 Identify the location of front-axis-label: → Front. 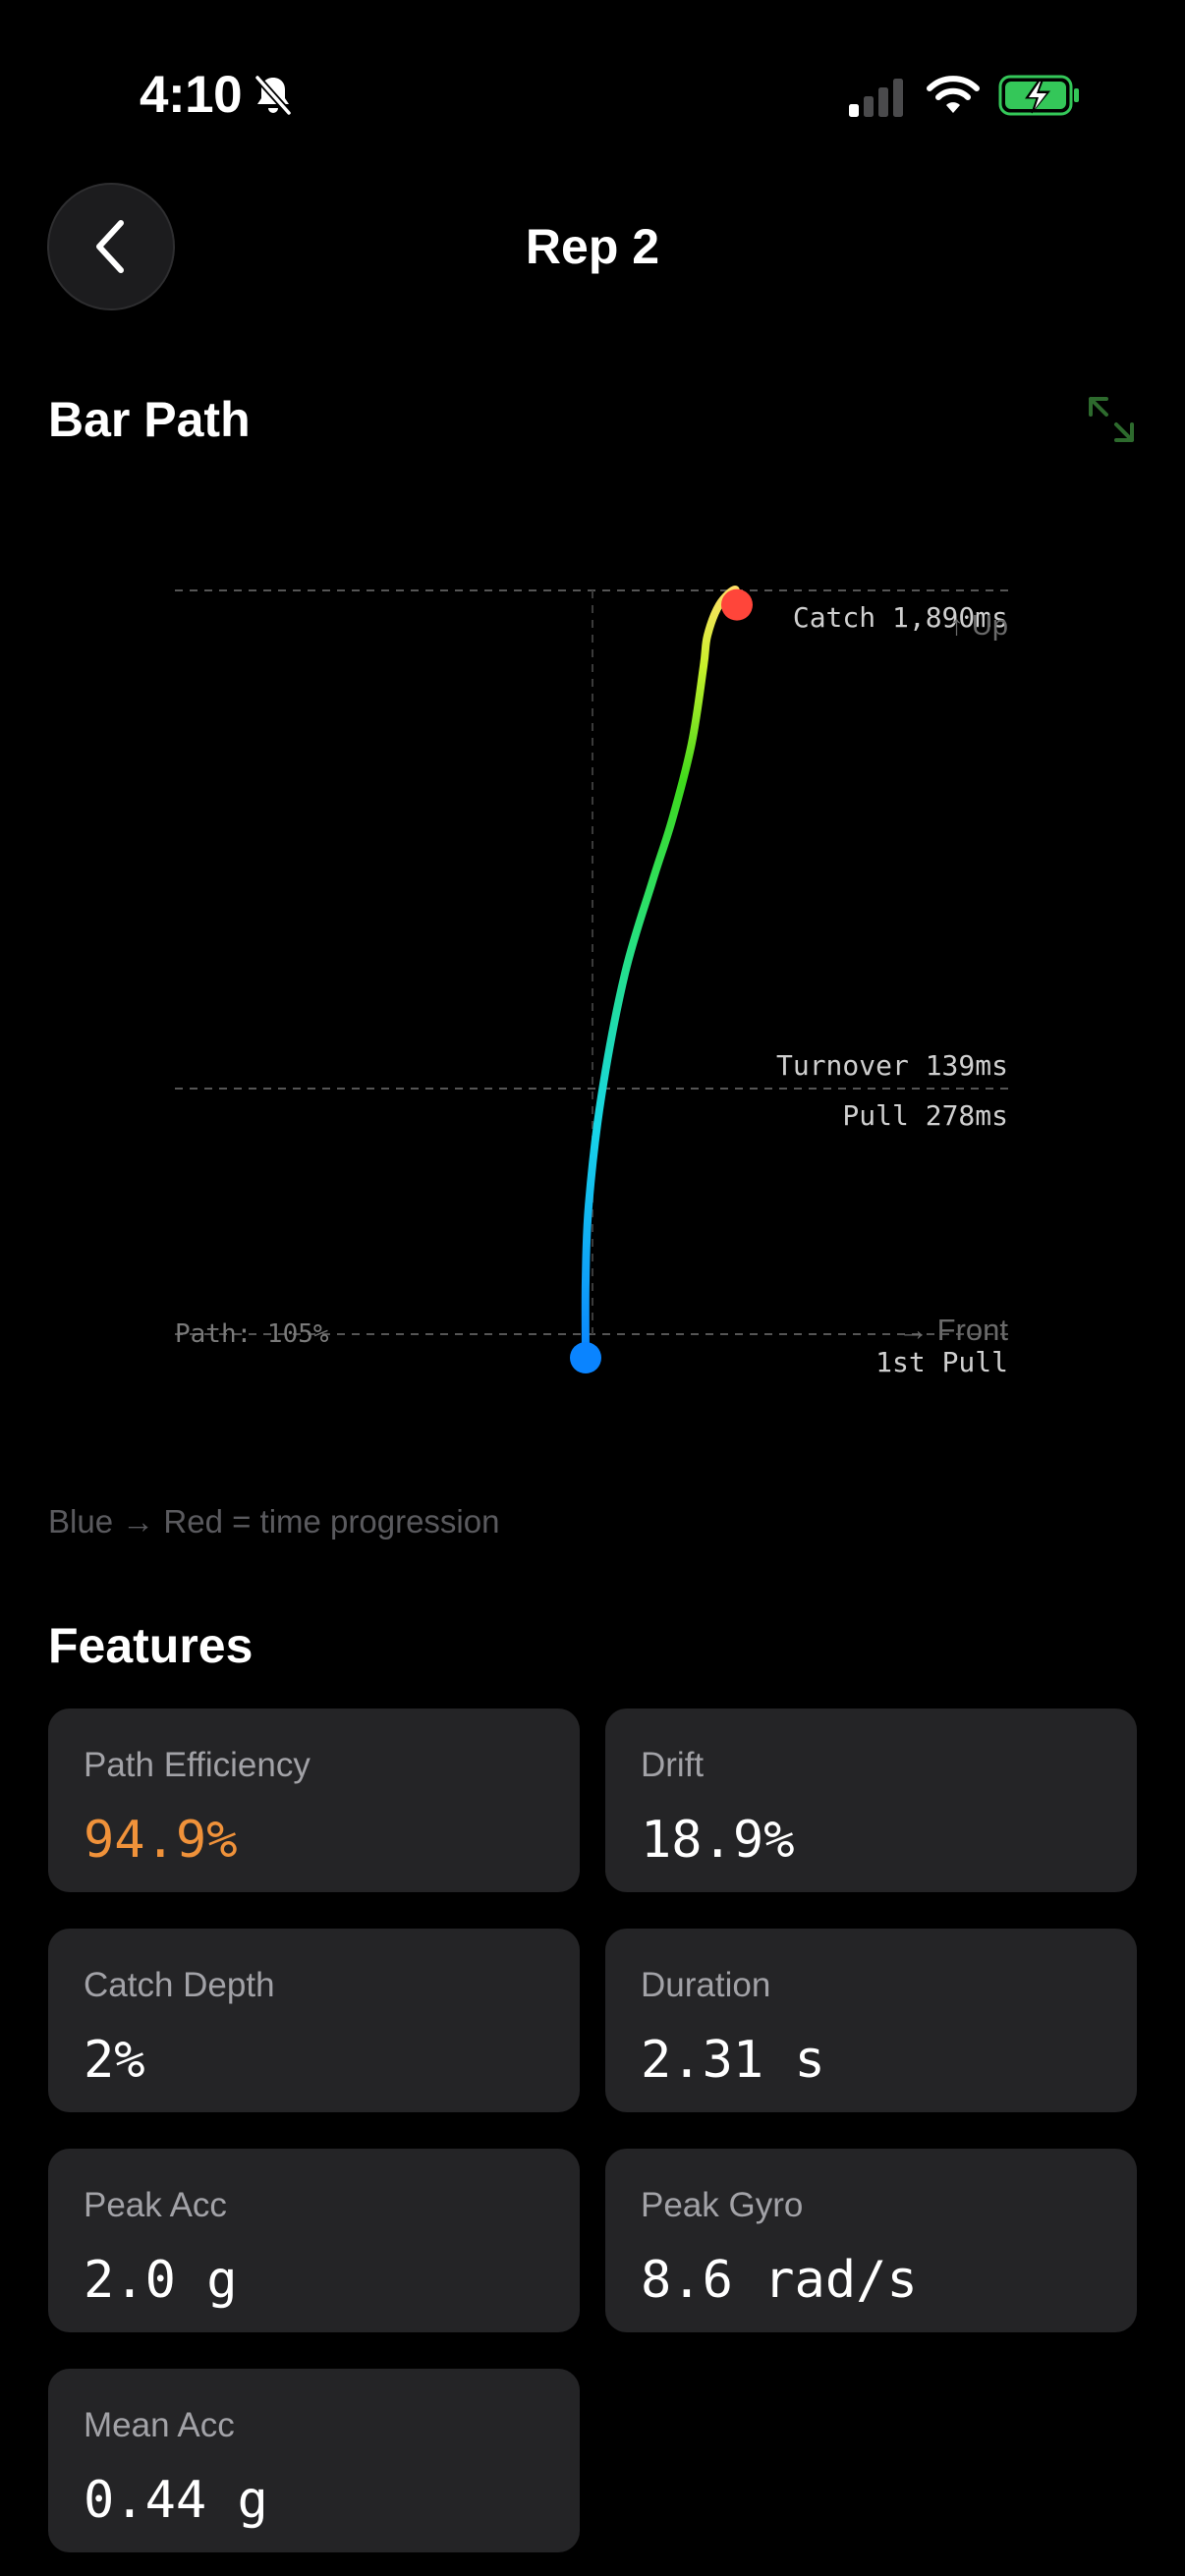
(953, 1330).